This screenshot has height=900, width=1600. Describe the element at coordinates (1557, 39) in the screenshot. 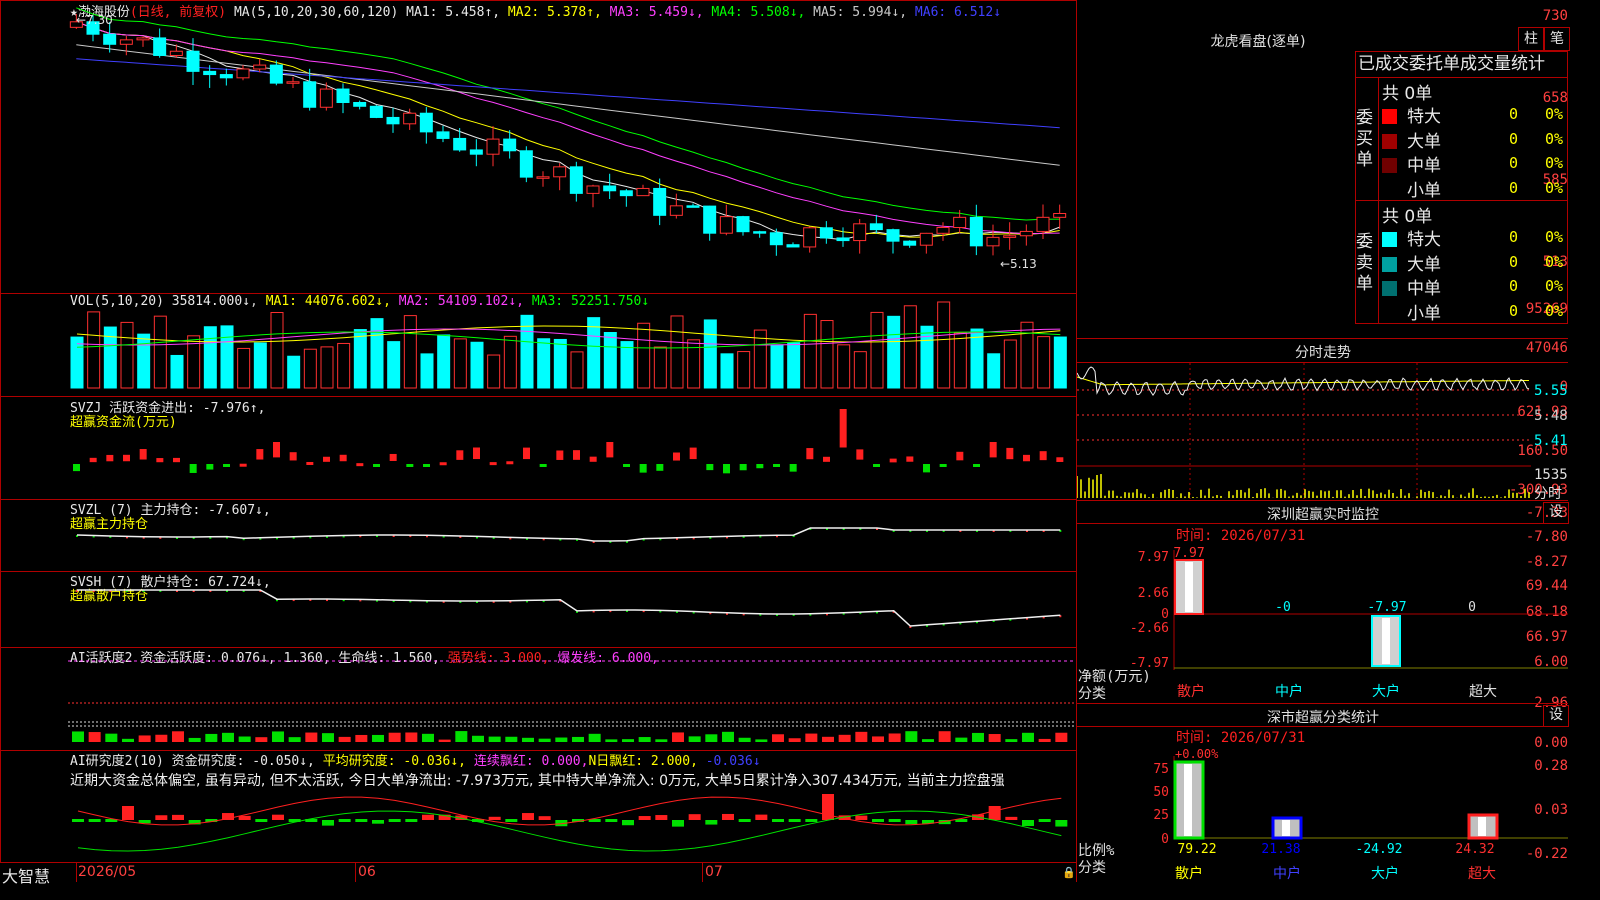

I see `tick-view-button: 笔` at that location.